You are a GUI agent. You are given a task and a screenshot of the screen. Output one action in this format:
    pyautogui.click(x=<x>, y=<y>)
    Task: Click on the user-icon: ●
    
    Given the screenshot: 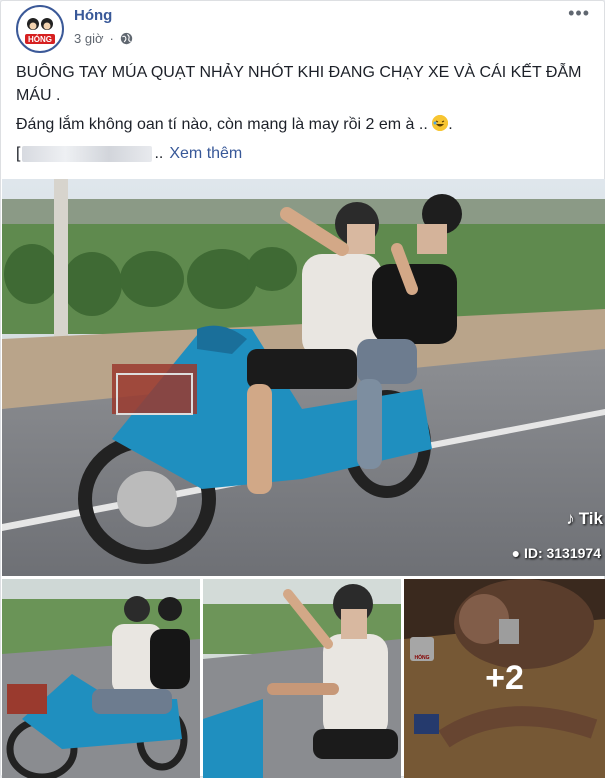 What is the action you would take?
    pyautogui.click(x=516, y=553)
    